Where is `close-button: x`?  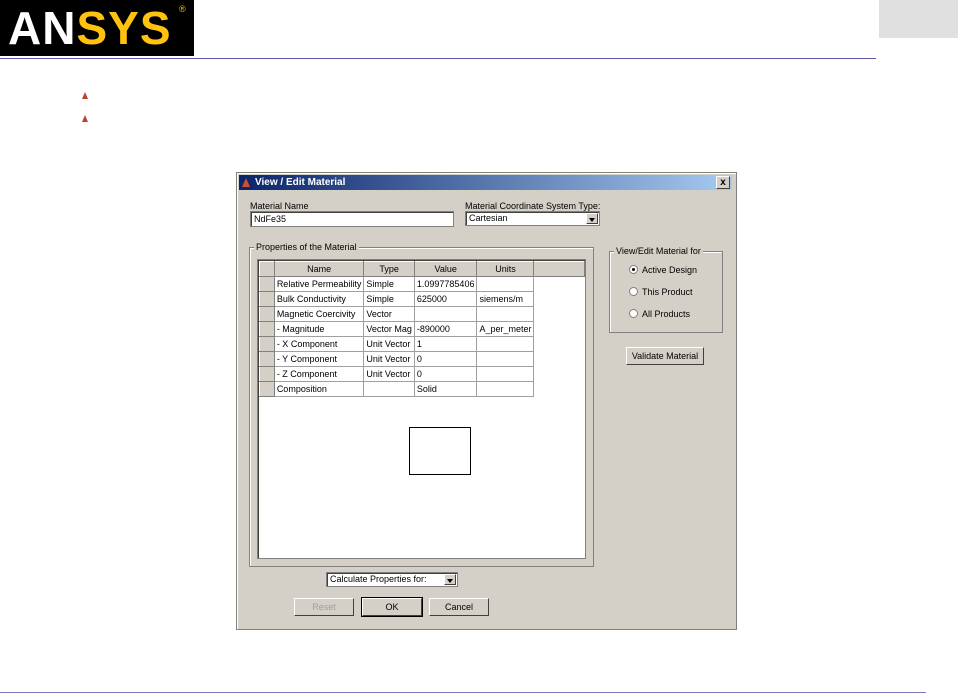
close-button: x is located at coordinates (723, 182).